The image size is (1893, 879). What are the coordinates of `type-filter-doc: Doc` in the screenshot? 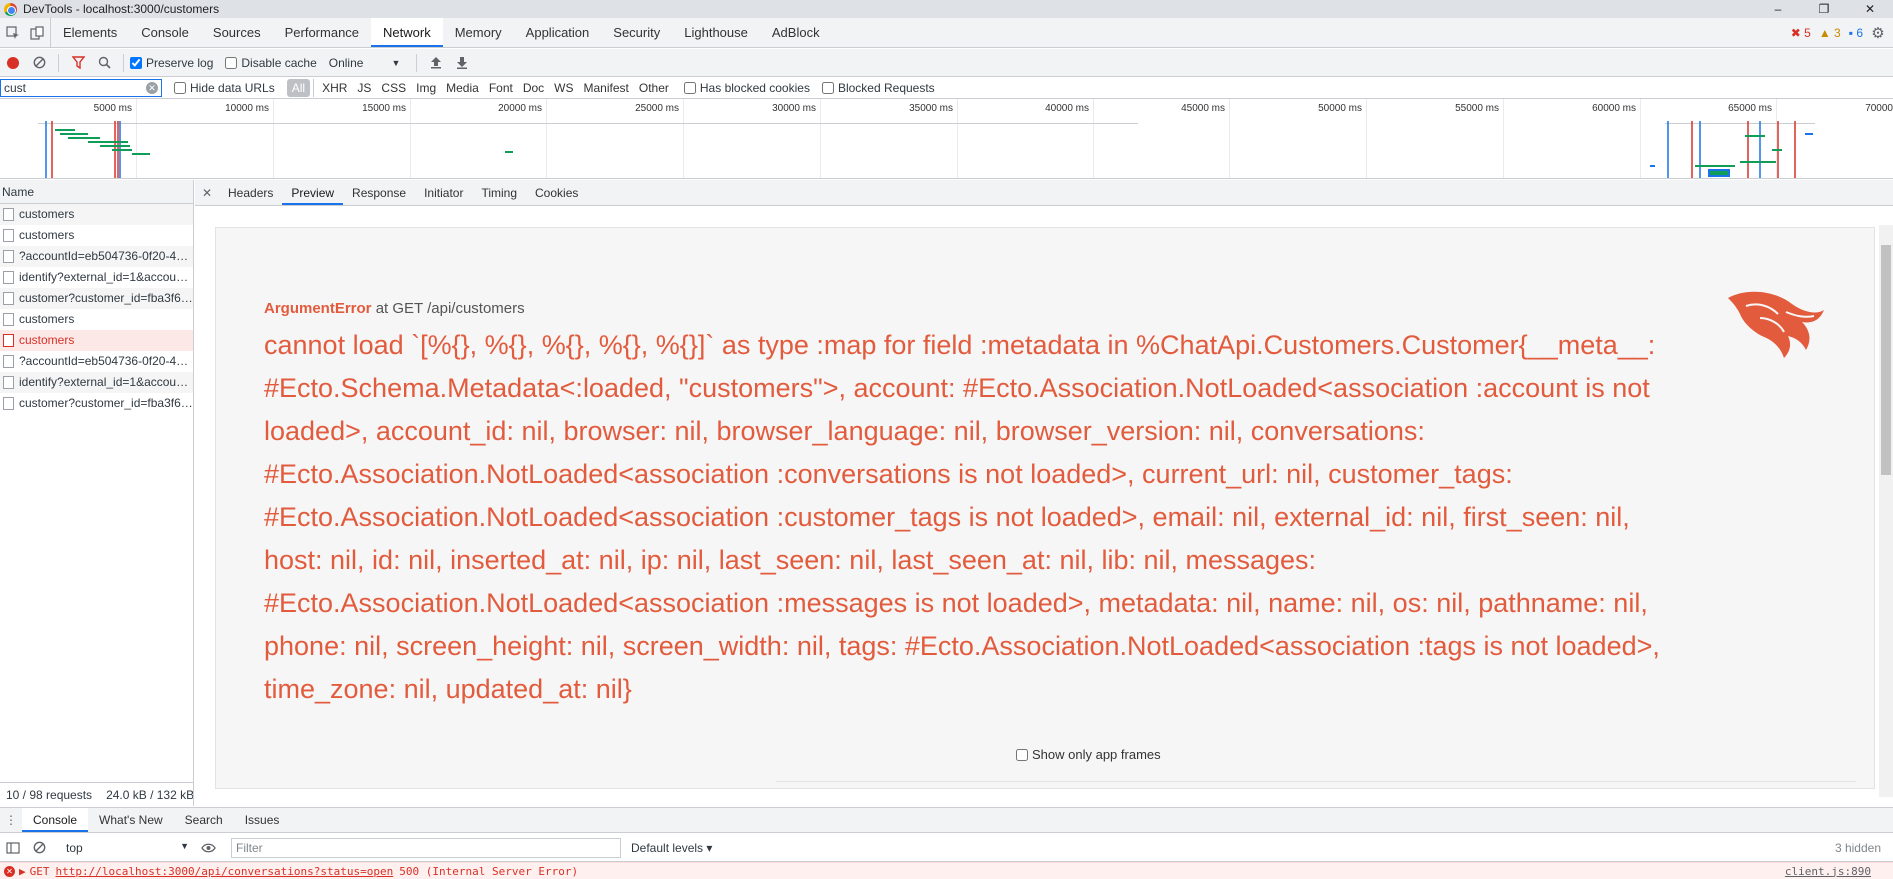 It's located at (533, 88).